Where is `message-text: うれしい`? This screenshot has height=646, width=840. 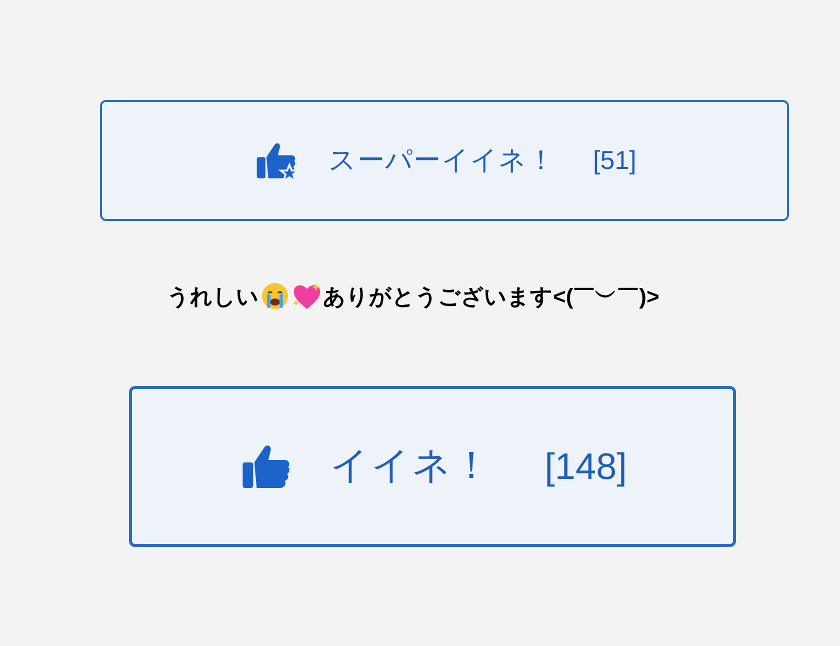
message-text: うれしい is located at coordinates (213, 296).